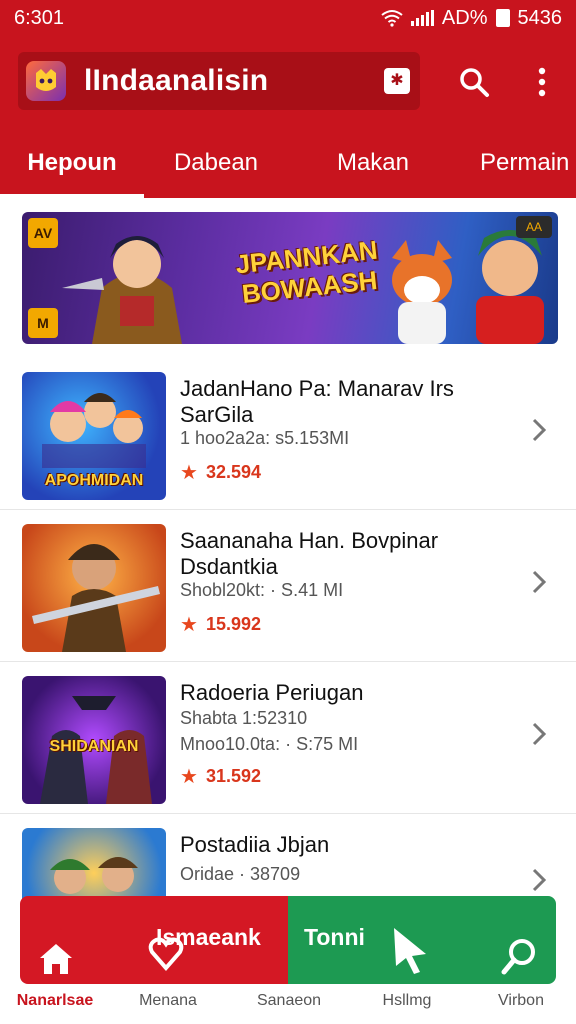 This screenshot has width=576, height=1024. I want to click on banner-badge-left-bottom-text: M, so click(43, 323).